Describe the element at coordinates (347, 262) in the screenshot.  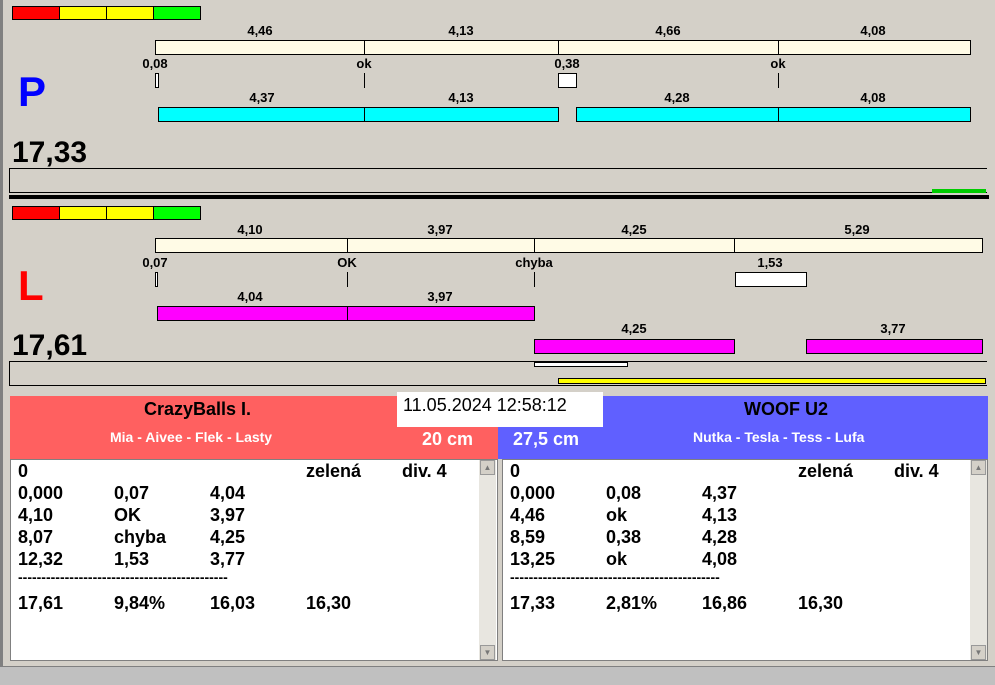
I see `fault-label: OK` at that location.